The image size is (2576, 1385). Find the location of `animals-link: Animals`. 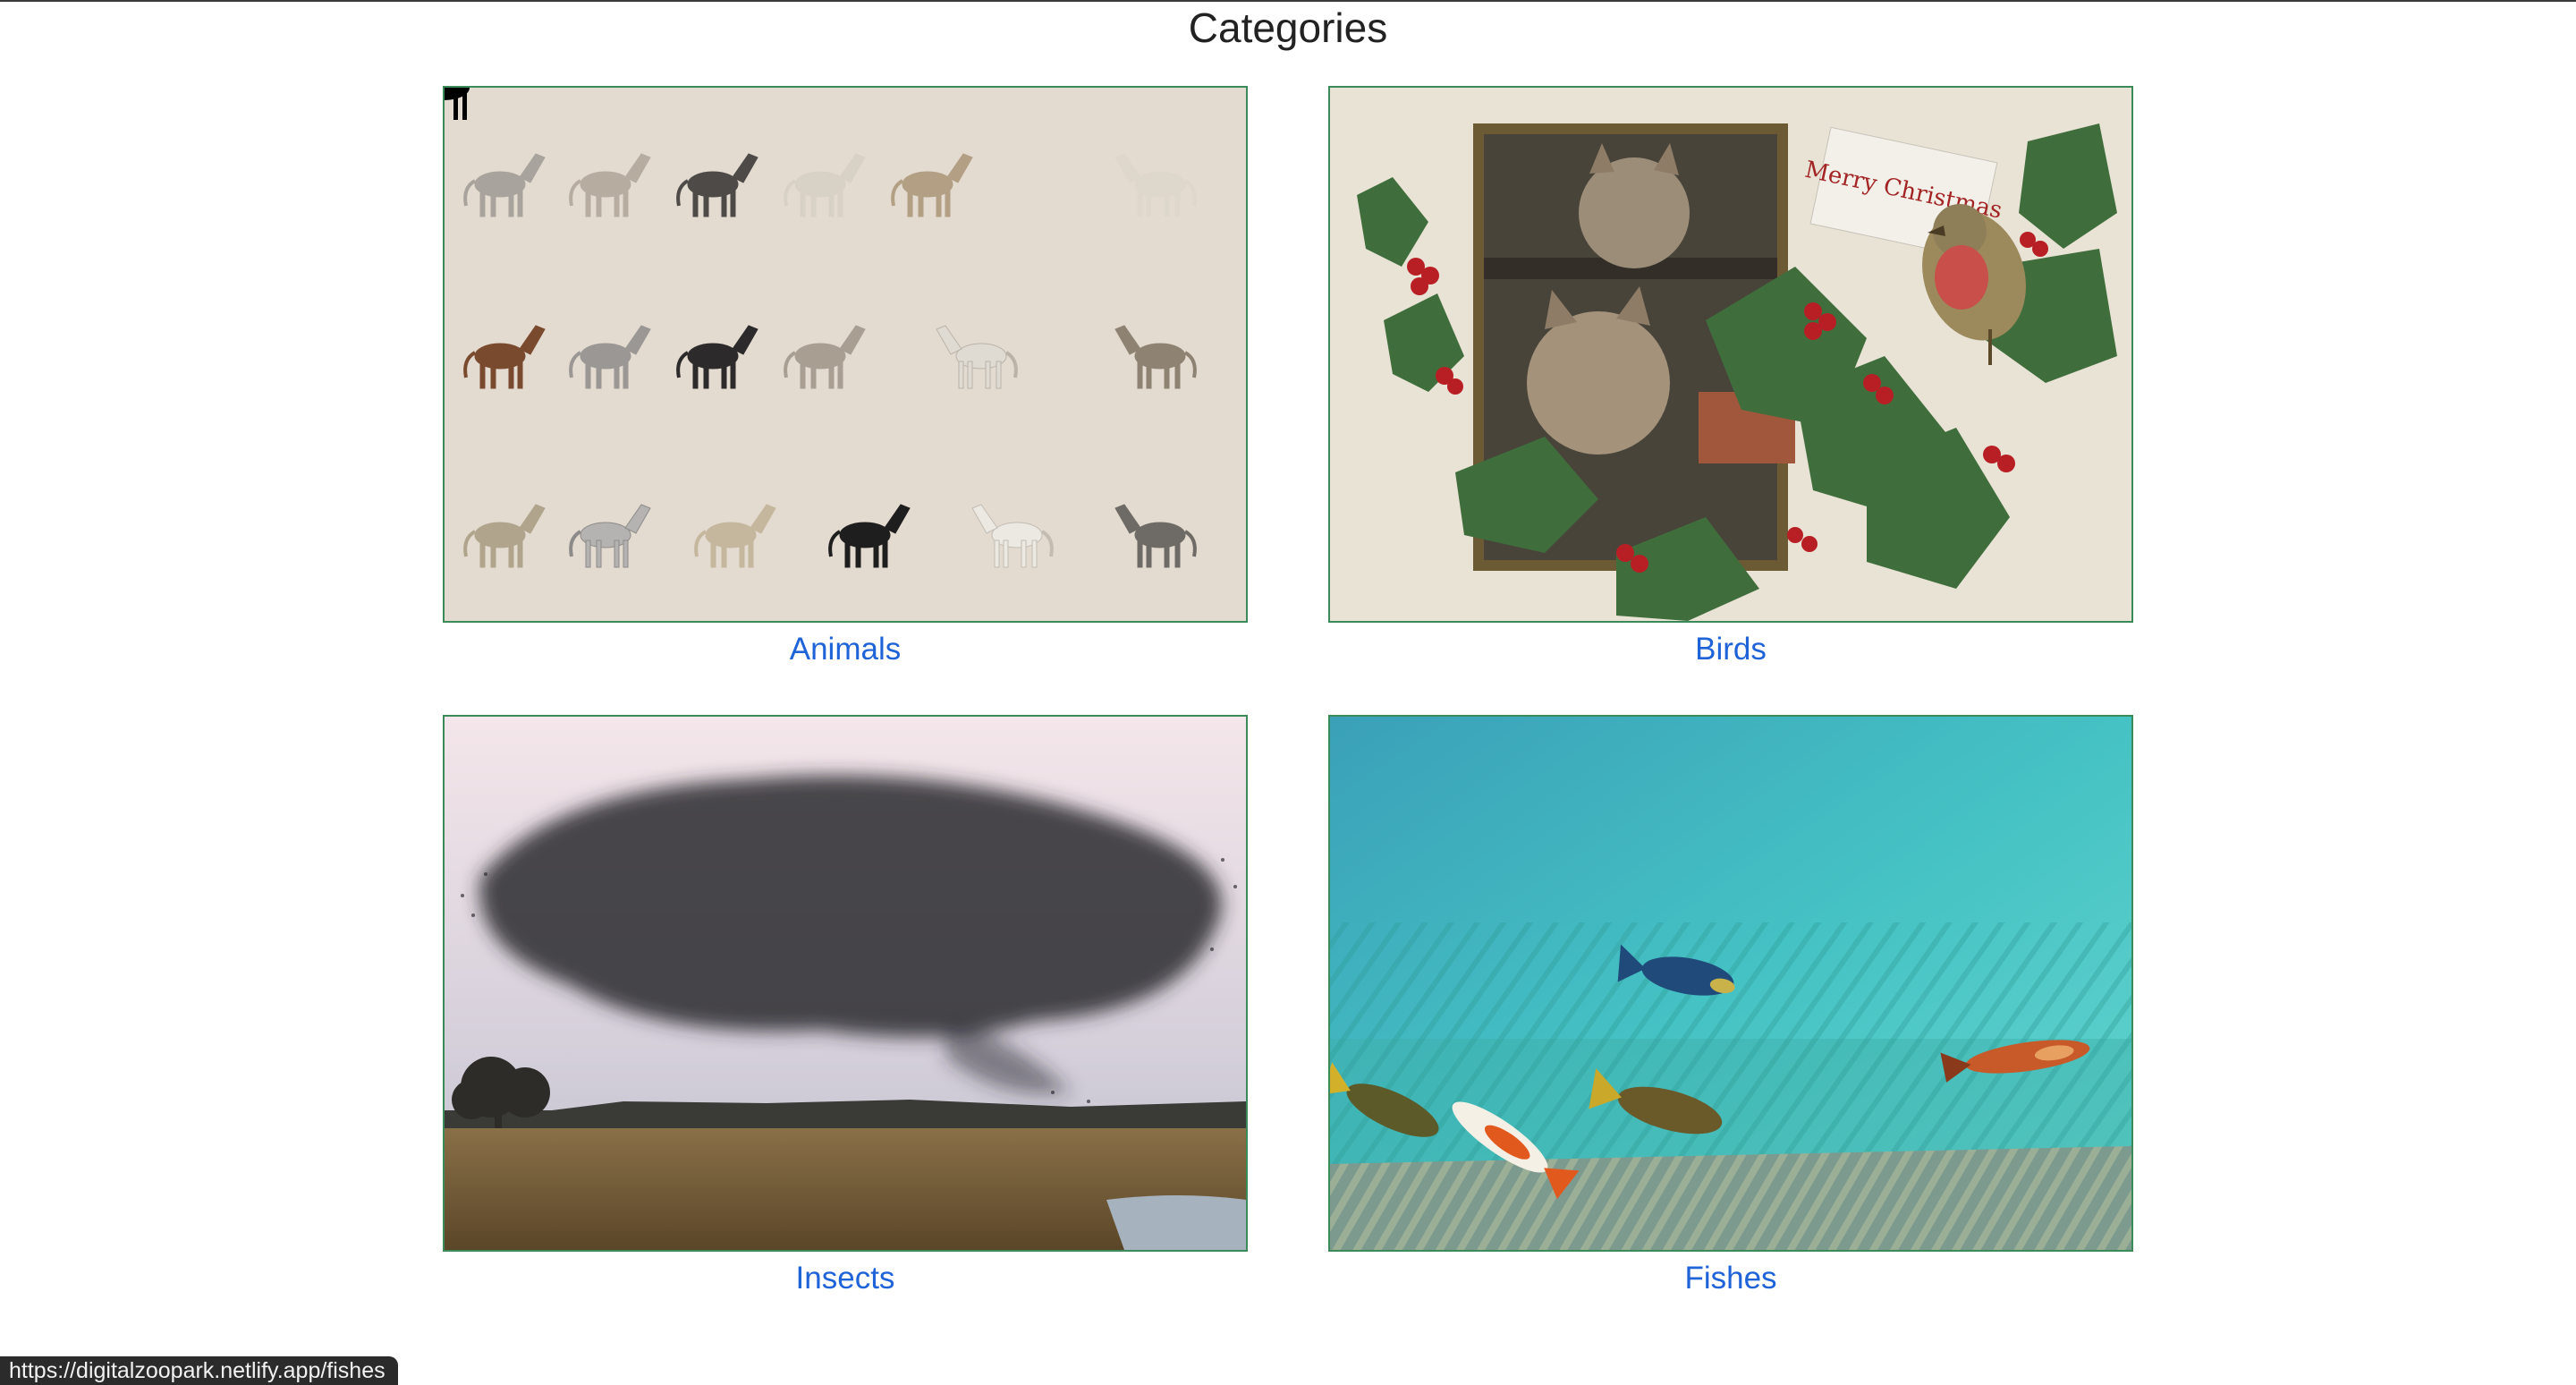

animals-link: Animals is located at coordinates (845, 649).